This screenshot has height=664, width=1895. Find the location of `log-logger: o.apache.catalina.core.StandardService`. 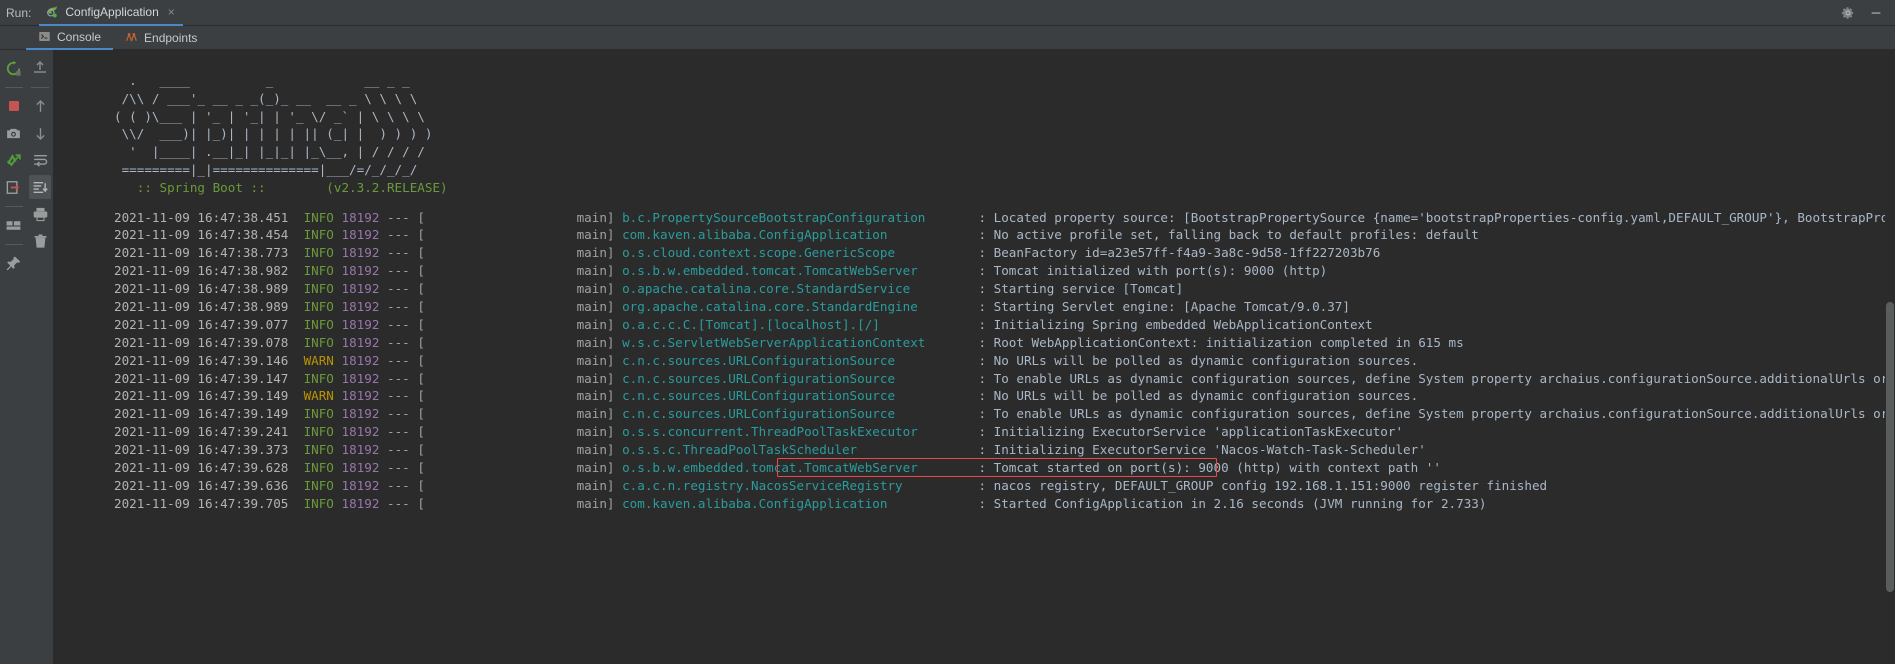

log-logger: o.apache.catalina.core.StandardService is located at coordinates (800, 289).